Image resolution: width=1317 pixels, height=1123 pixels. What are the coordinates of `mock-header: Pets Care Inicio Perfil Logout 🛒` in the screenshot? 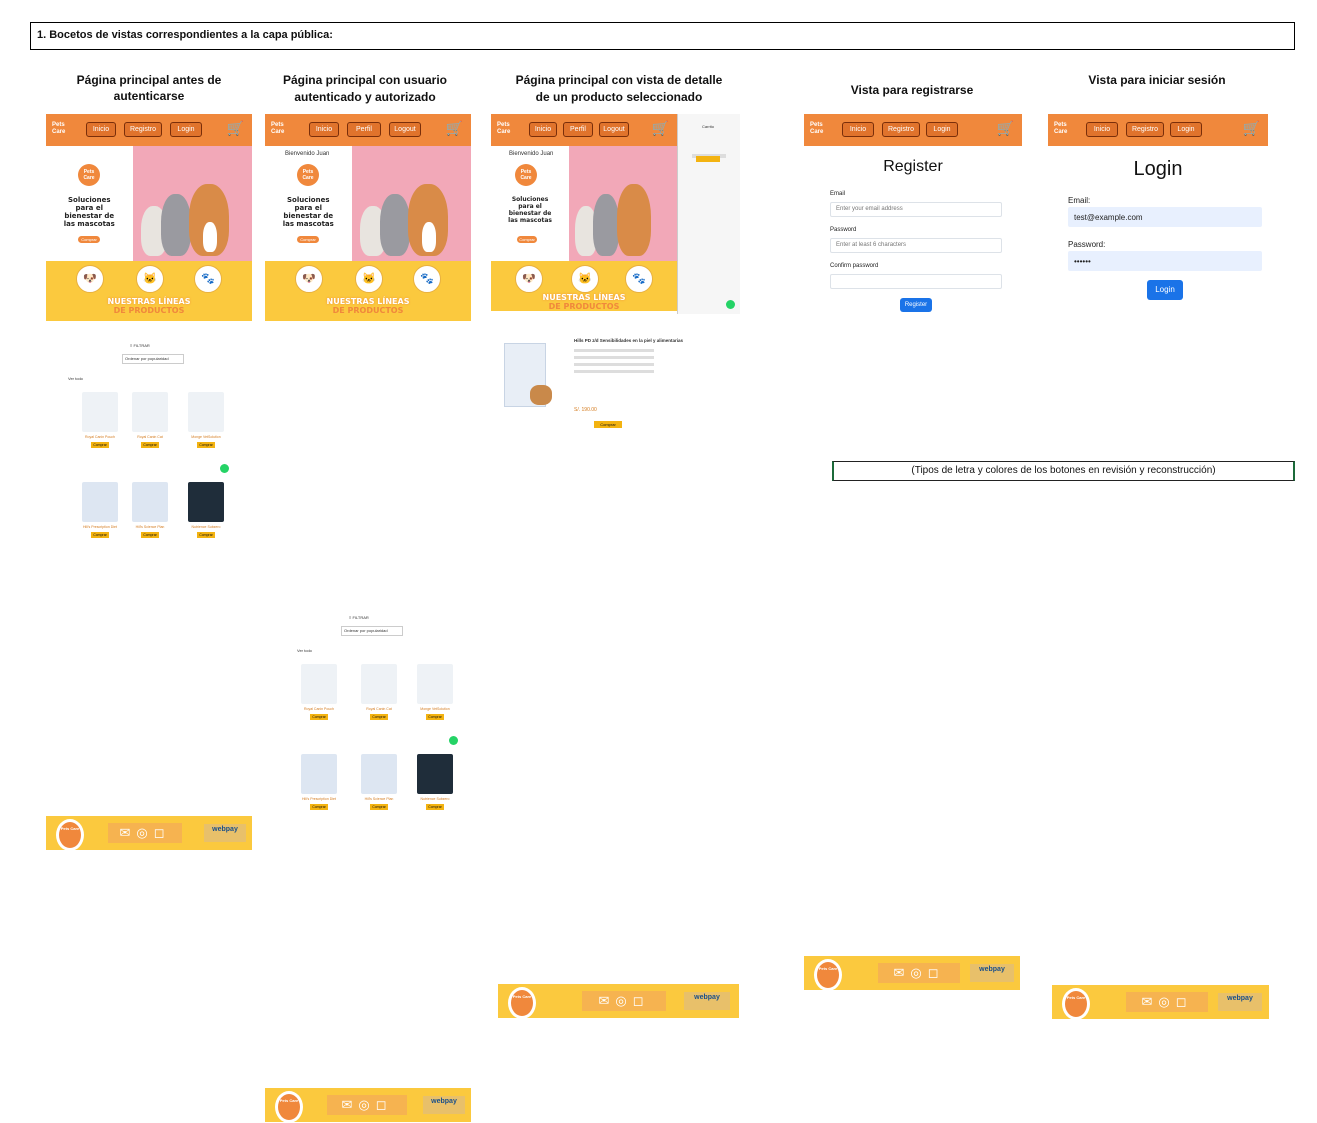 It's located at (368, 130).